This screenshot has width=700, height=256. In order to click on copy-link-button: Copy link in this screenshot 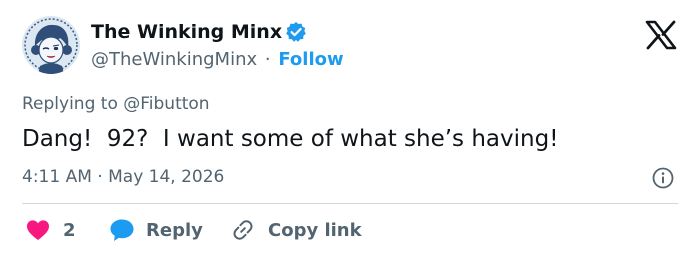, I will do `click(296, 230)`.